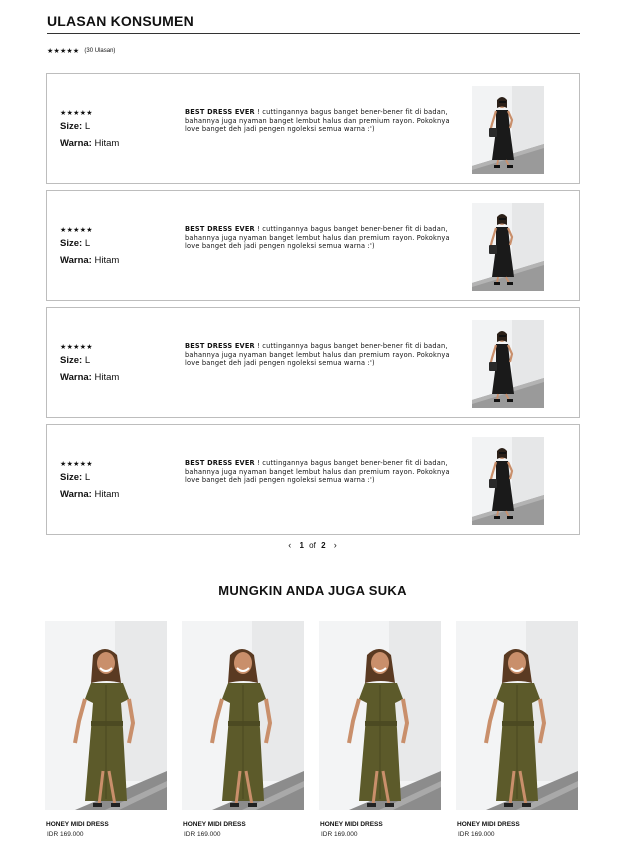 The image size is (625, 860). Describe the element at coordinates (313, 33) in the screenshot. I see `title-divider` at that location.